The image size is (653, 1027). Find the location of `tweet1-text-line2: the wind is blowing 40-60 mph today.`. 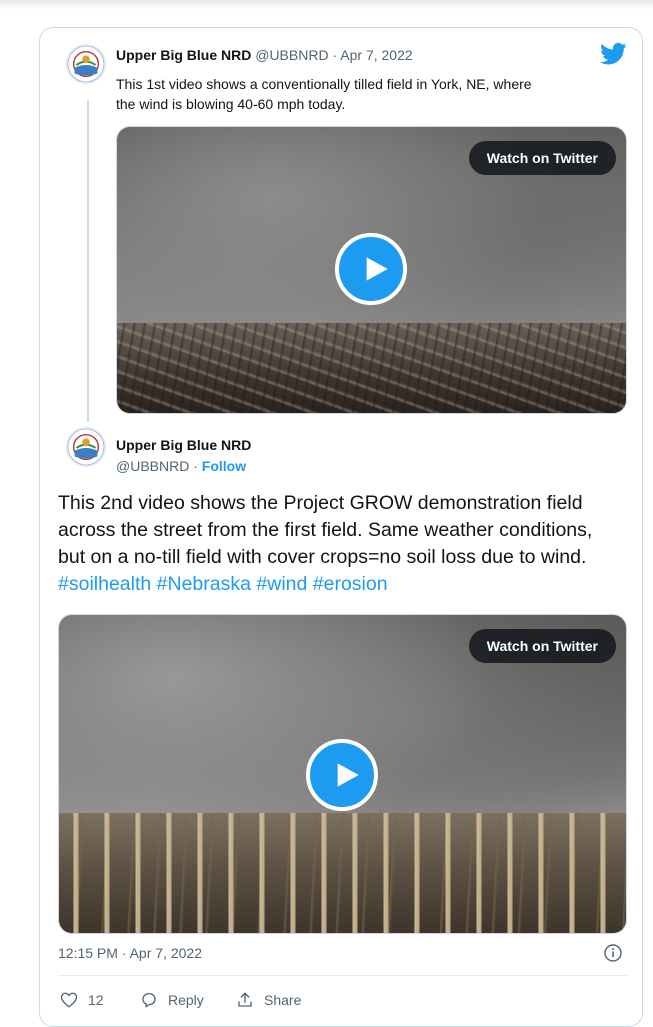

tweet1-text-line2: the wind is blowing 40-60 mph today. is located at coordinates (231, 104).